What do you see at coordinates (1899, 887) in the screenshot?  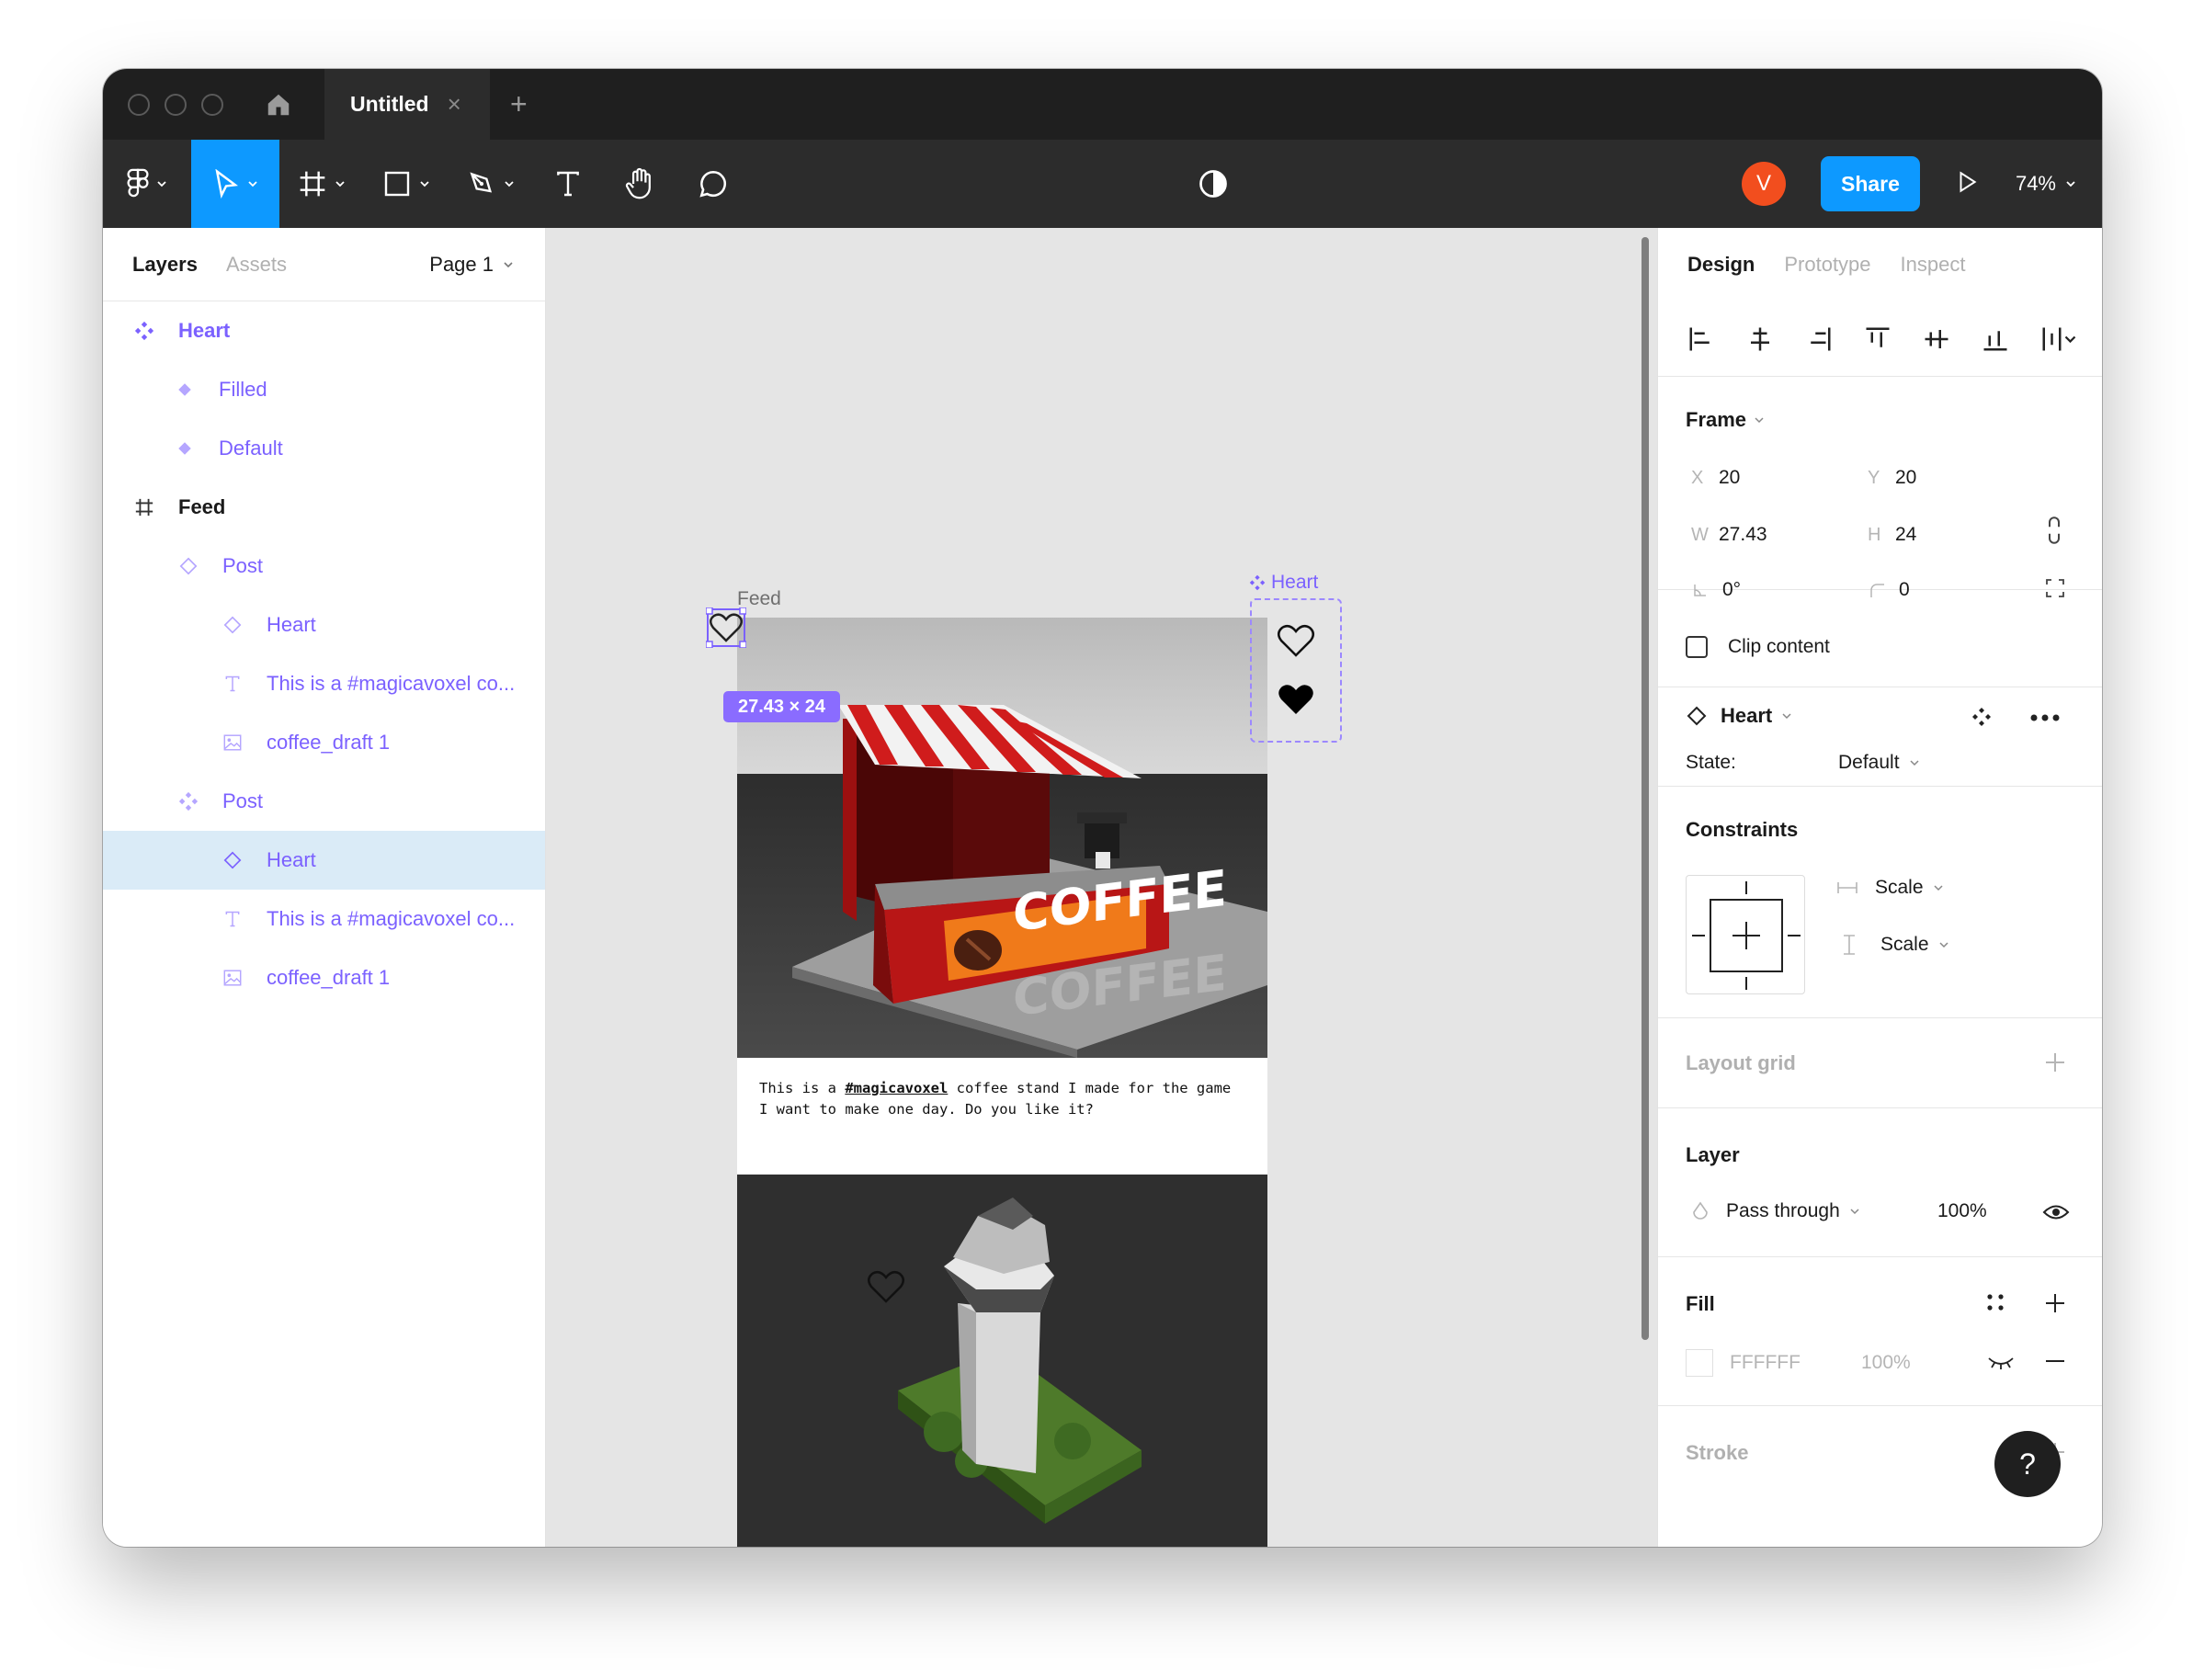 I see `constraint-h-value: Scale` at bounding box center [1899, 887].